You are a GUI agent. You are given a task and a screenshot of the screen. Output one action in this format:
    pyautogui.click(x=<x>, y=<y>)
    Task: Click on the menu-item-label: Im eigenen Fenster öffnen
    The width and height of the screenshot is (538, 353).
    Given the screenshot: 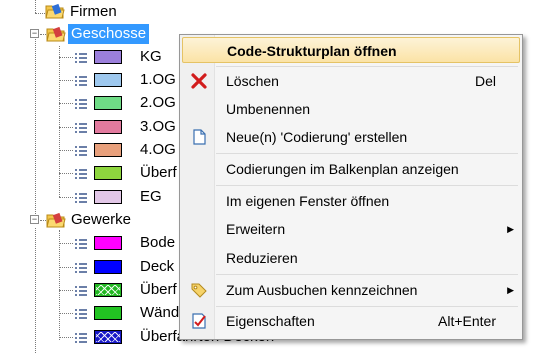 What is the action you would take?
    pyautogui.click(x=308, y=201)
    